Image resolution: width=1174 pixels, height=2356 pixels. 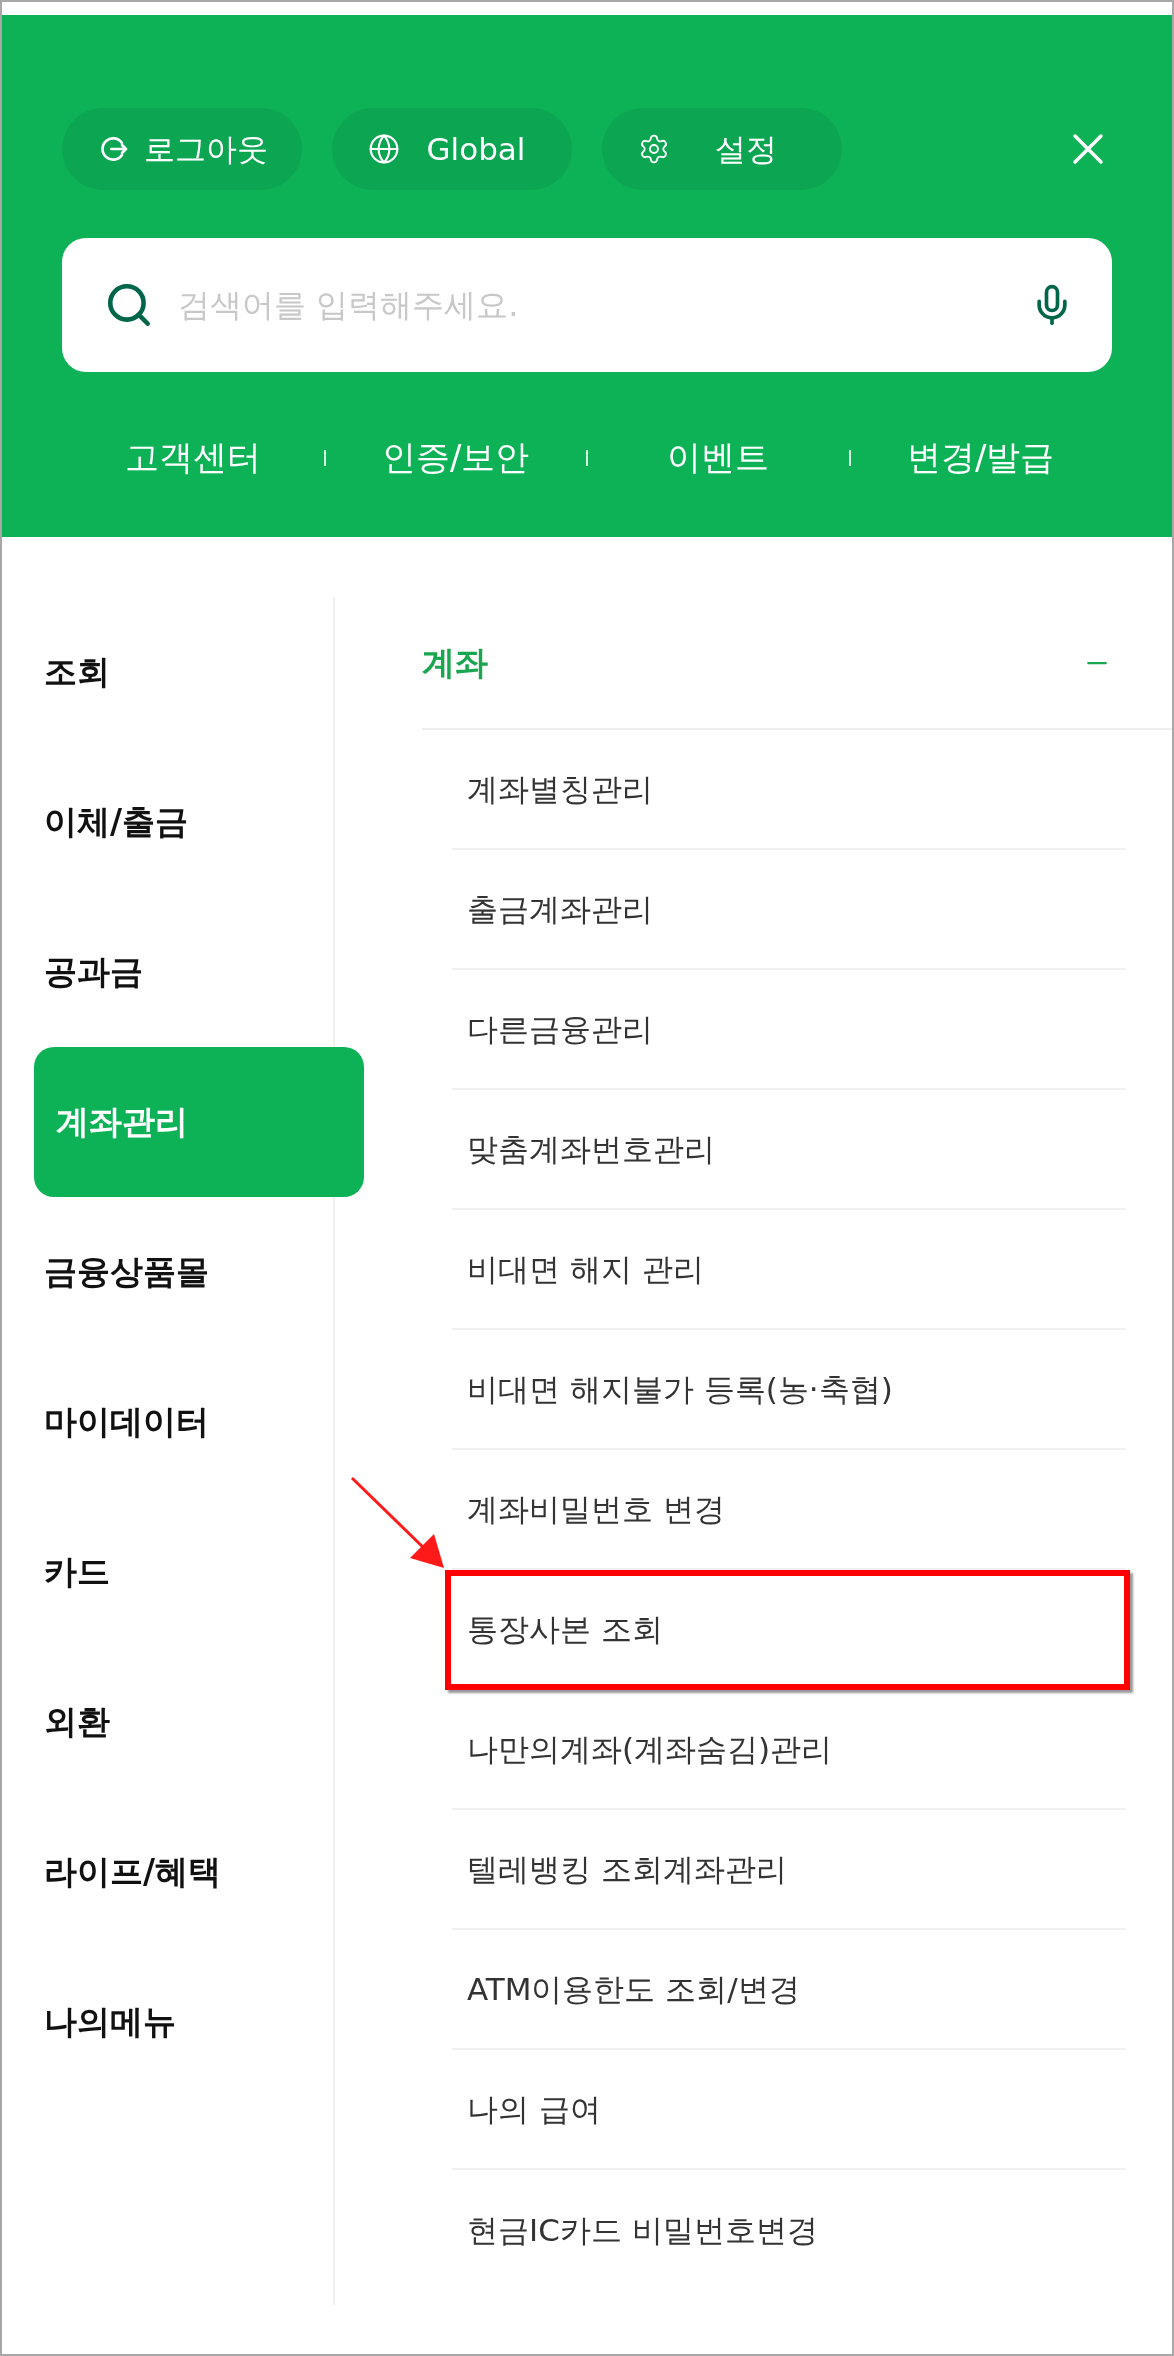 What do you see at coordinates (626, 1989) in the screenshot?
I see `menu-link: ATM이용한도 조회/변경` at bounding box center [626, 1989].